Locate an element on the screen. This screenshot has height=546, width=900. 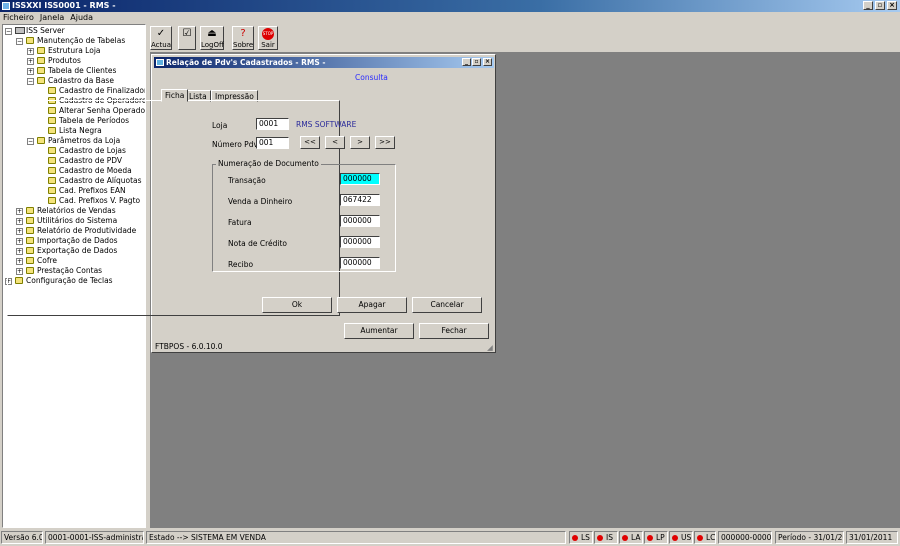
dialog-maximize-button: ▫ is located at coordinates (476, 62).